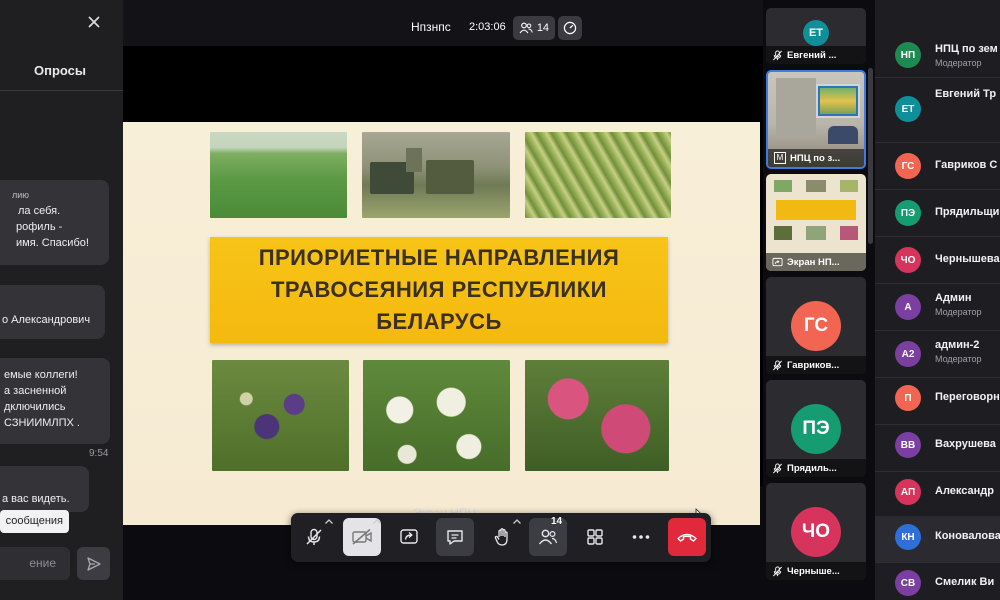 This screenshot has height=600, width=1000. I want to click on tiles-scrollbar, so click(870, 156).